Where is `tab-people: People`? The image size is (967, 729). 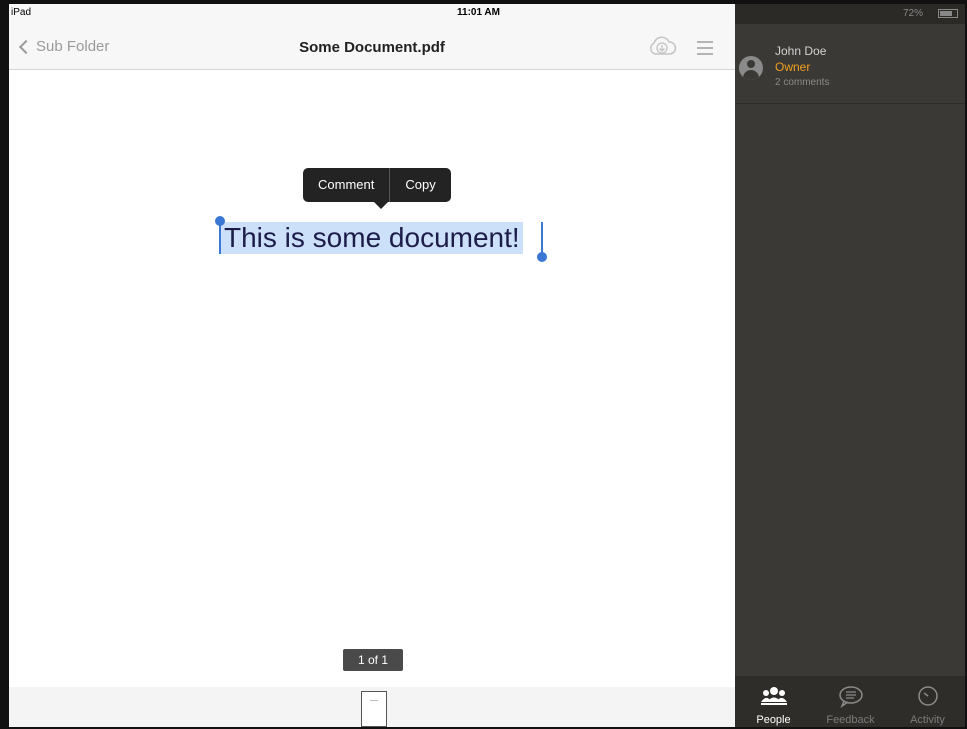 tab-people: People is located at coordinates (773, 701).